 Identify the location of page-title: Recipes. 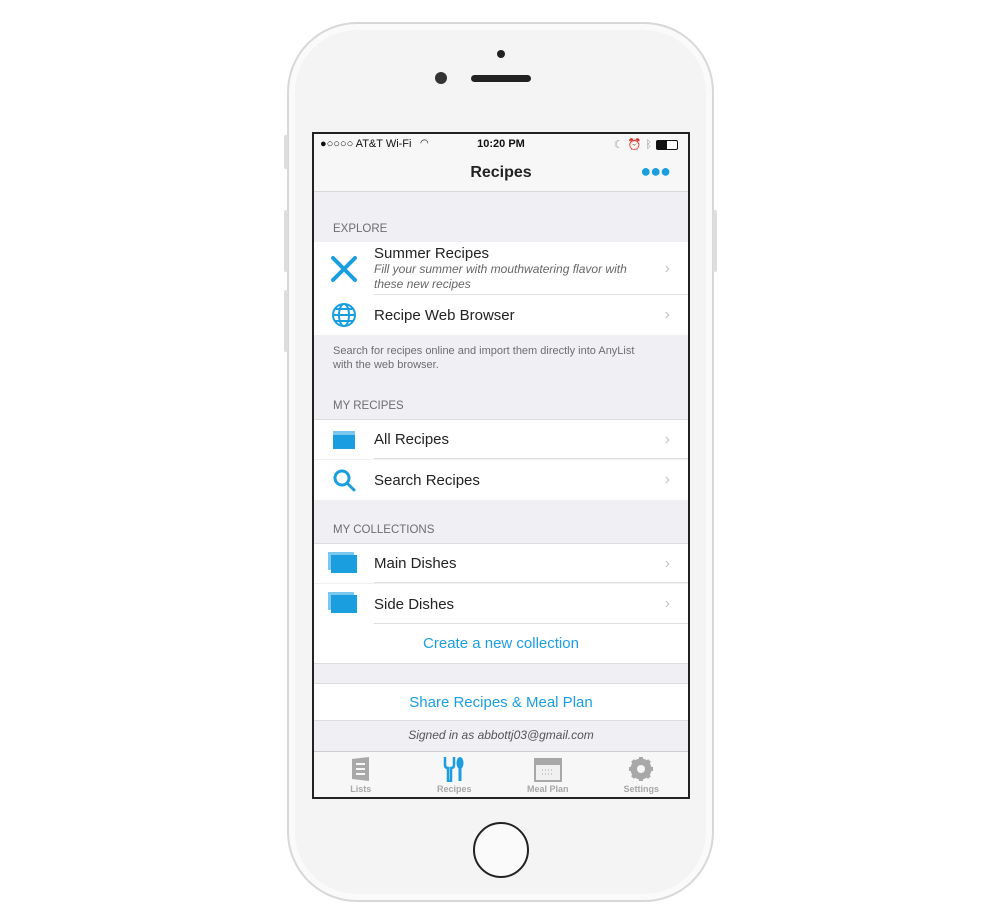
(501, 172).